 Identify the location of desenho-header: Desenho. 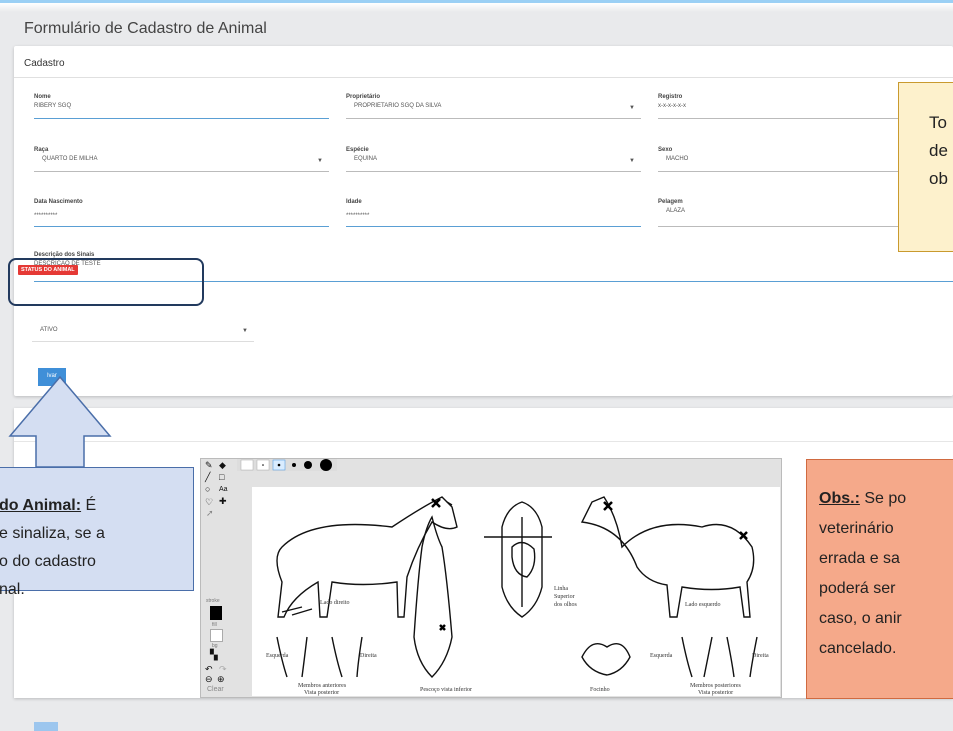
(483, 425).